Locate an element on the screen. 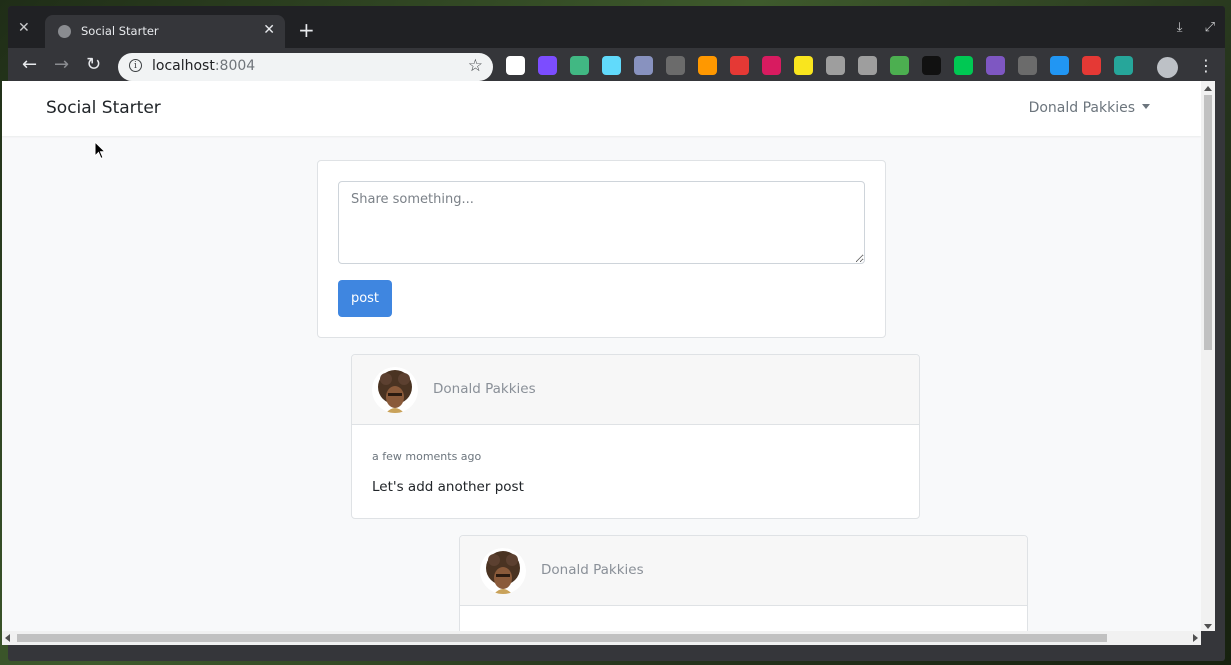  close-icon: ✕ is located at coordinates (24, 28).